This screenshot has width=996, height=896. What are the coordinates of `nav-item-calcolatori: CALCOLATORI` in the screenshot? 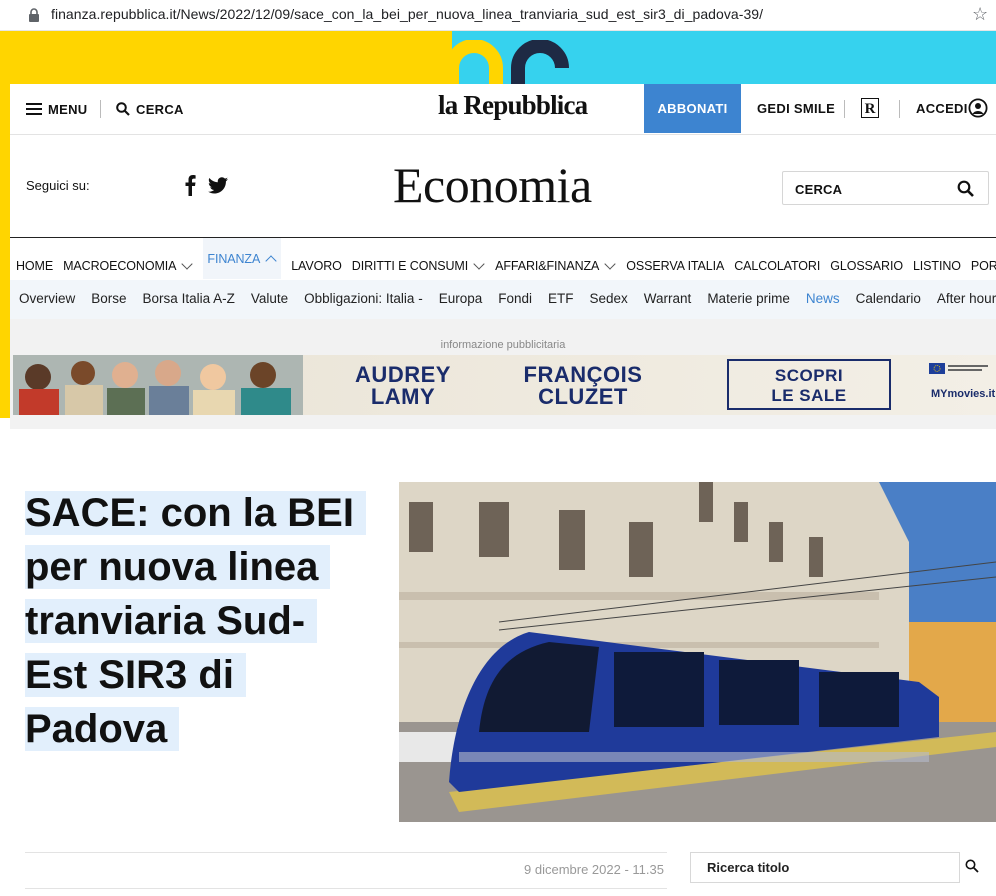 It's located at (777, 265).